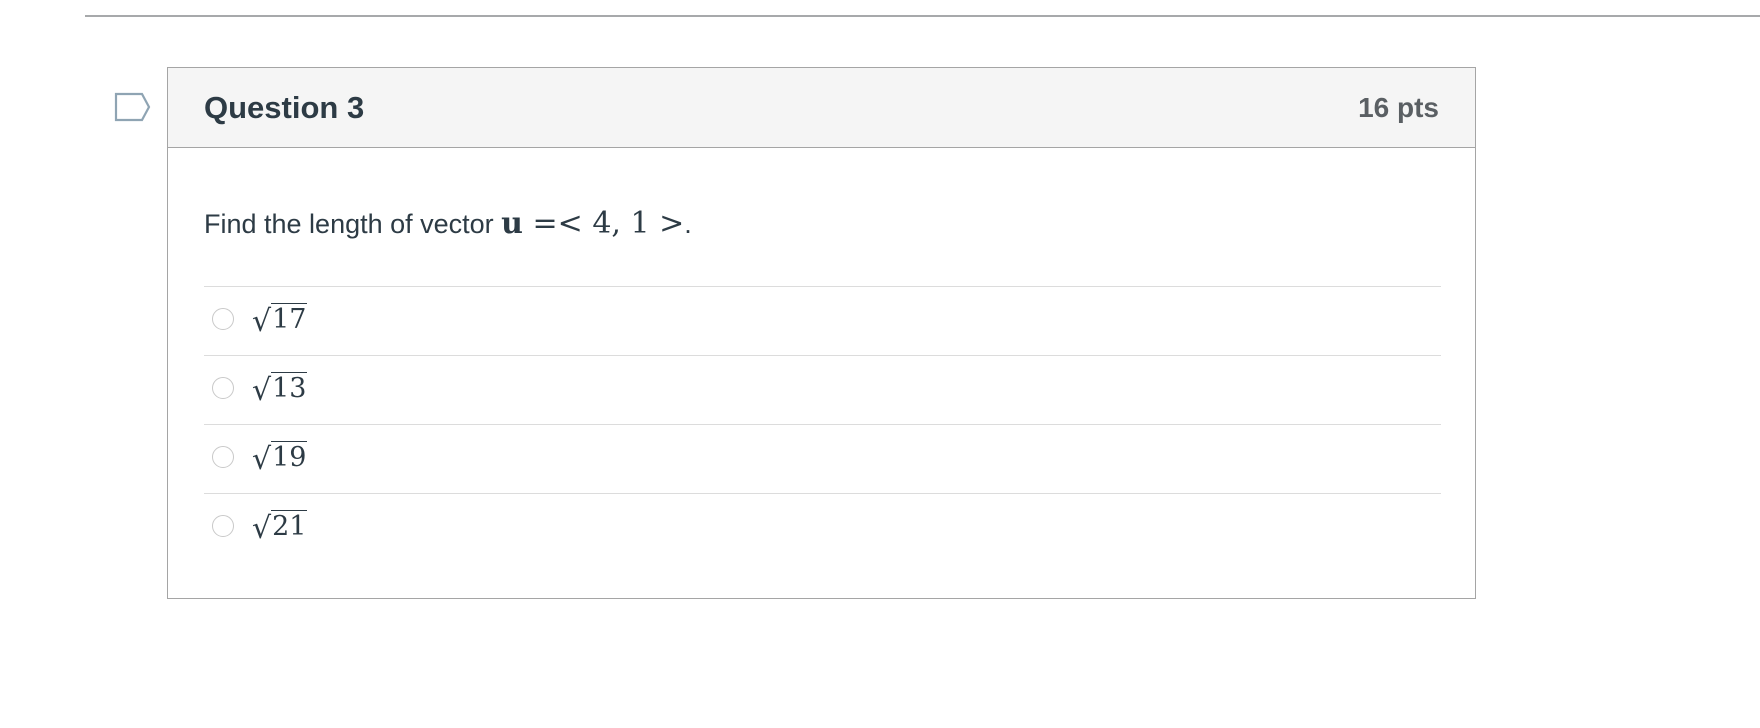 The height and width of the screenshot is (728, 1760). I want to click on question-prompt: Find the length of vector u =< 4, 1 >., so click(448, 223).